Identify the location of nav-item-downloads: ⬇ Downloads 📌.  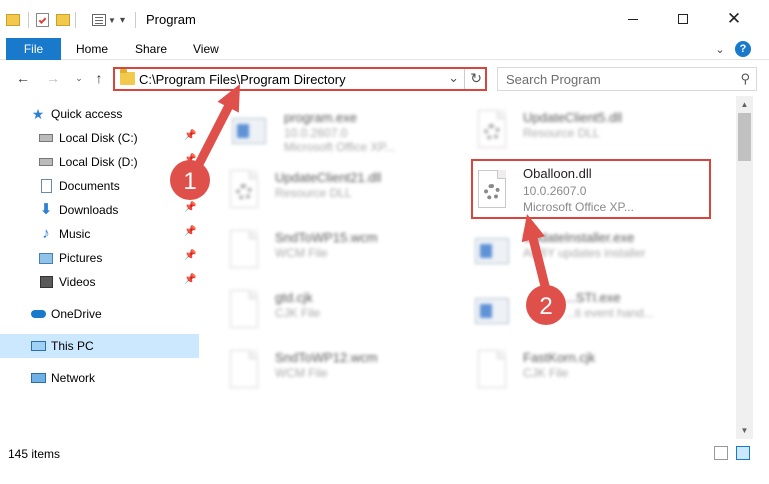
(99, 210).